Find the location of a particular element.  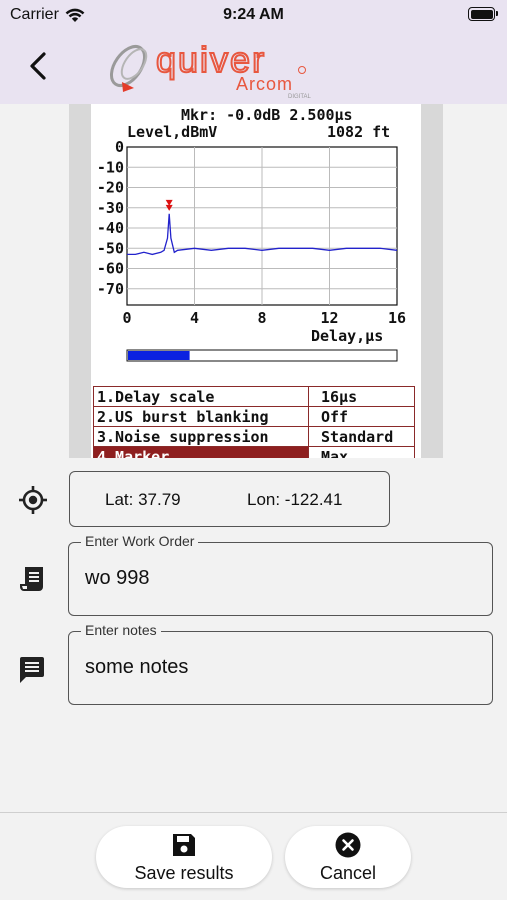

cancel-button: Cancel is located at coordinates (348, 857).